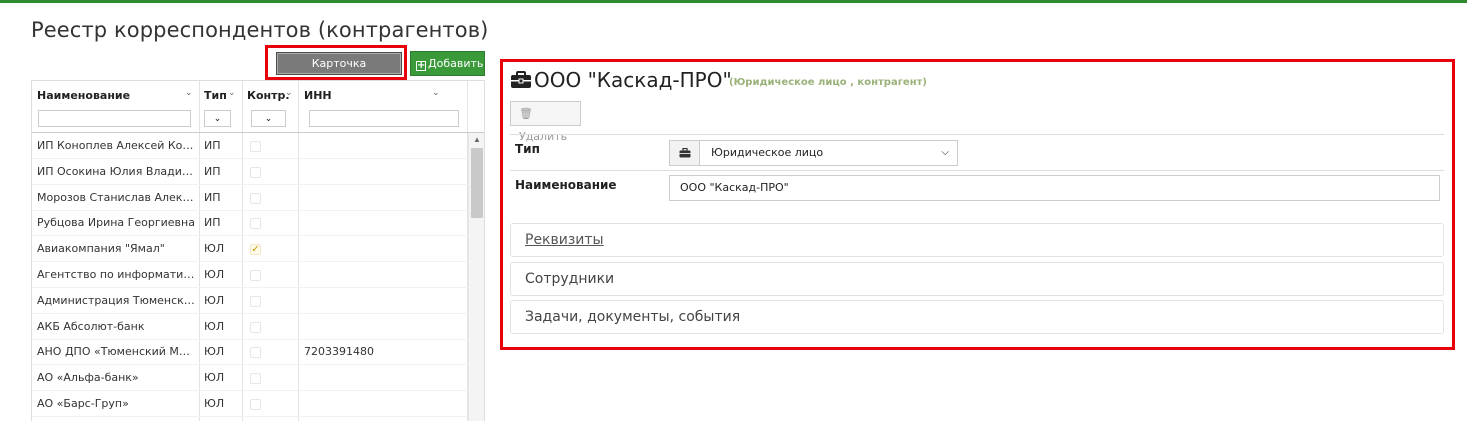  What do you see at coordinates (633, 80) in the screenshot?
I see `org-title-text: ООО "Каскад-ПРО"` at bounding box center [633, 80].